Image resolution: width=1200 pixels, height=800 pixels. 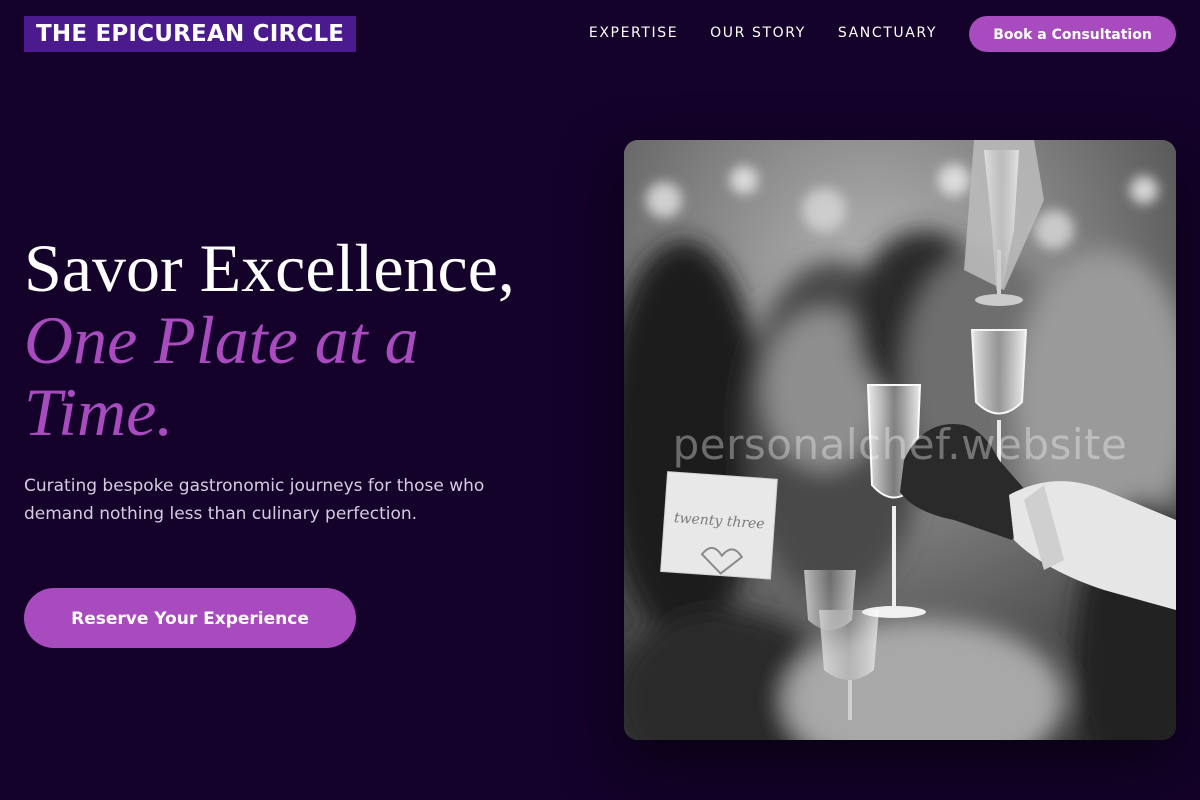 I want to click on nav-link-sanctuary: SANCTUARY, so click(x=887, y=33).